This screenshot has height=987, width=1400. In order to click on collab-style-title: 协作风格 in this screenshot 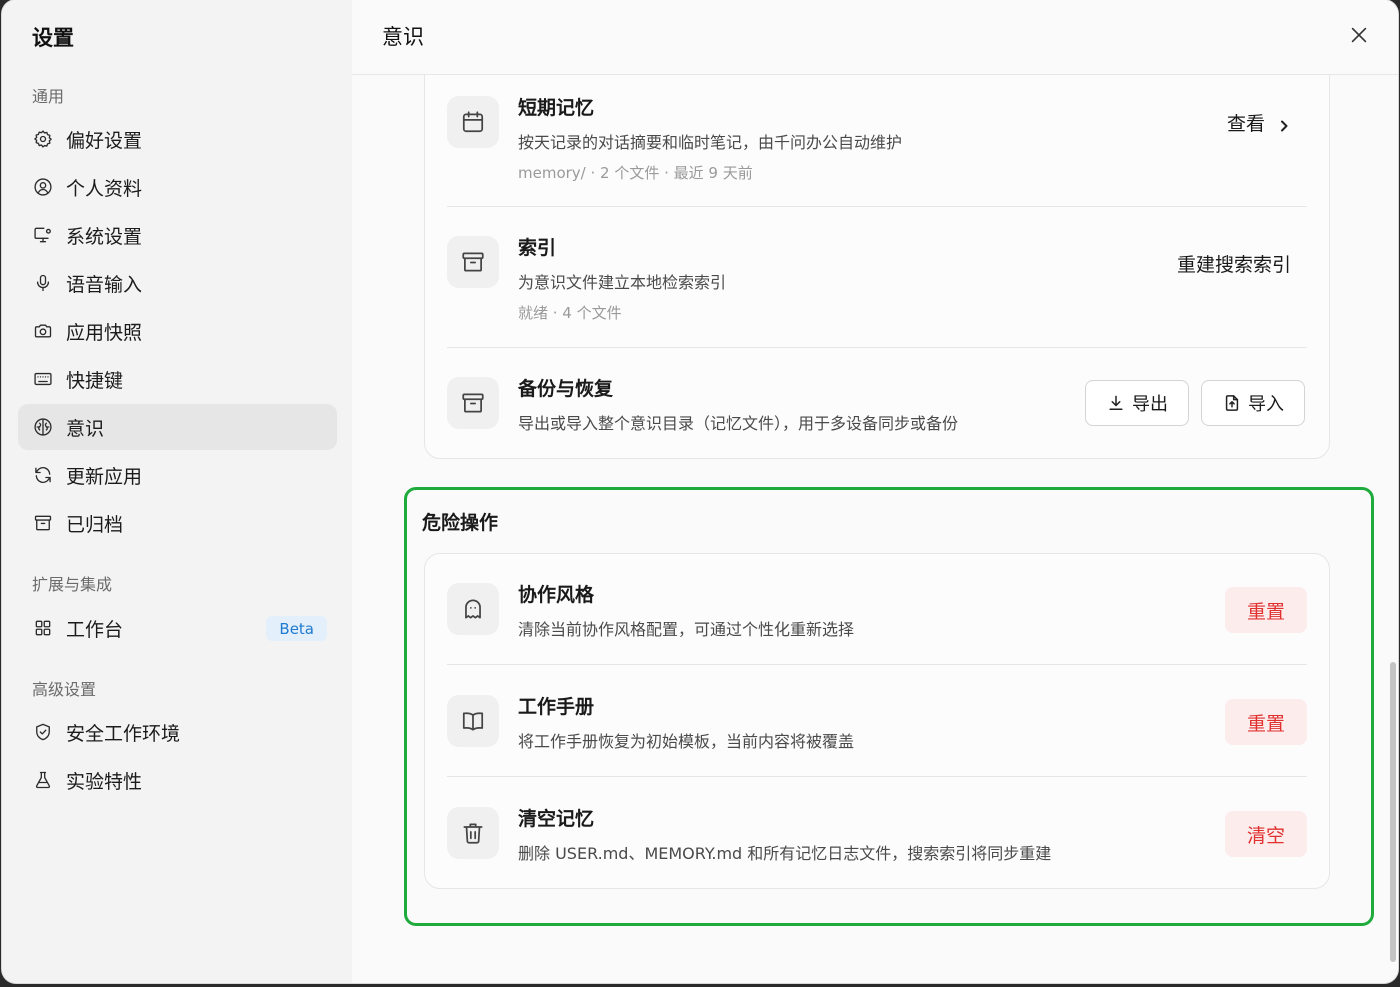, I will do `click(556, 595)`.